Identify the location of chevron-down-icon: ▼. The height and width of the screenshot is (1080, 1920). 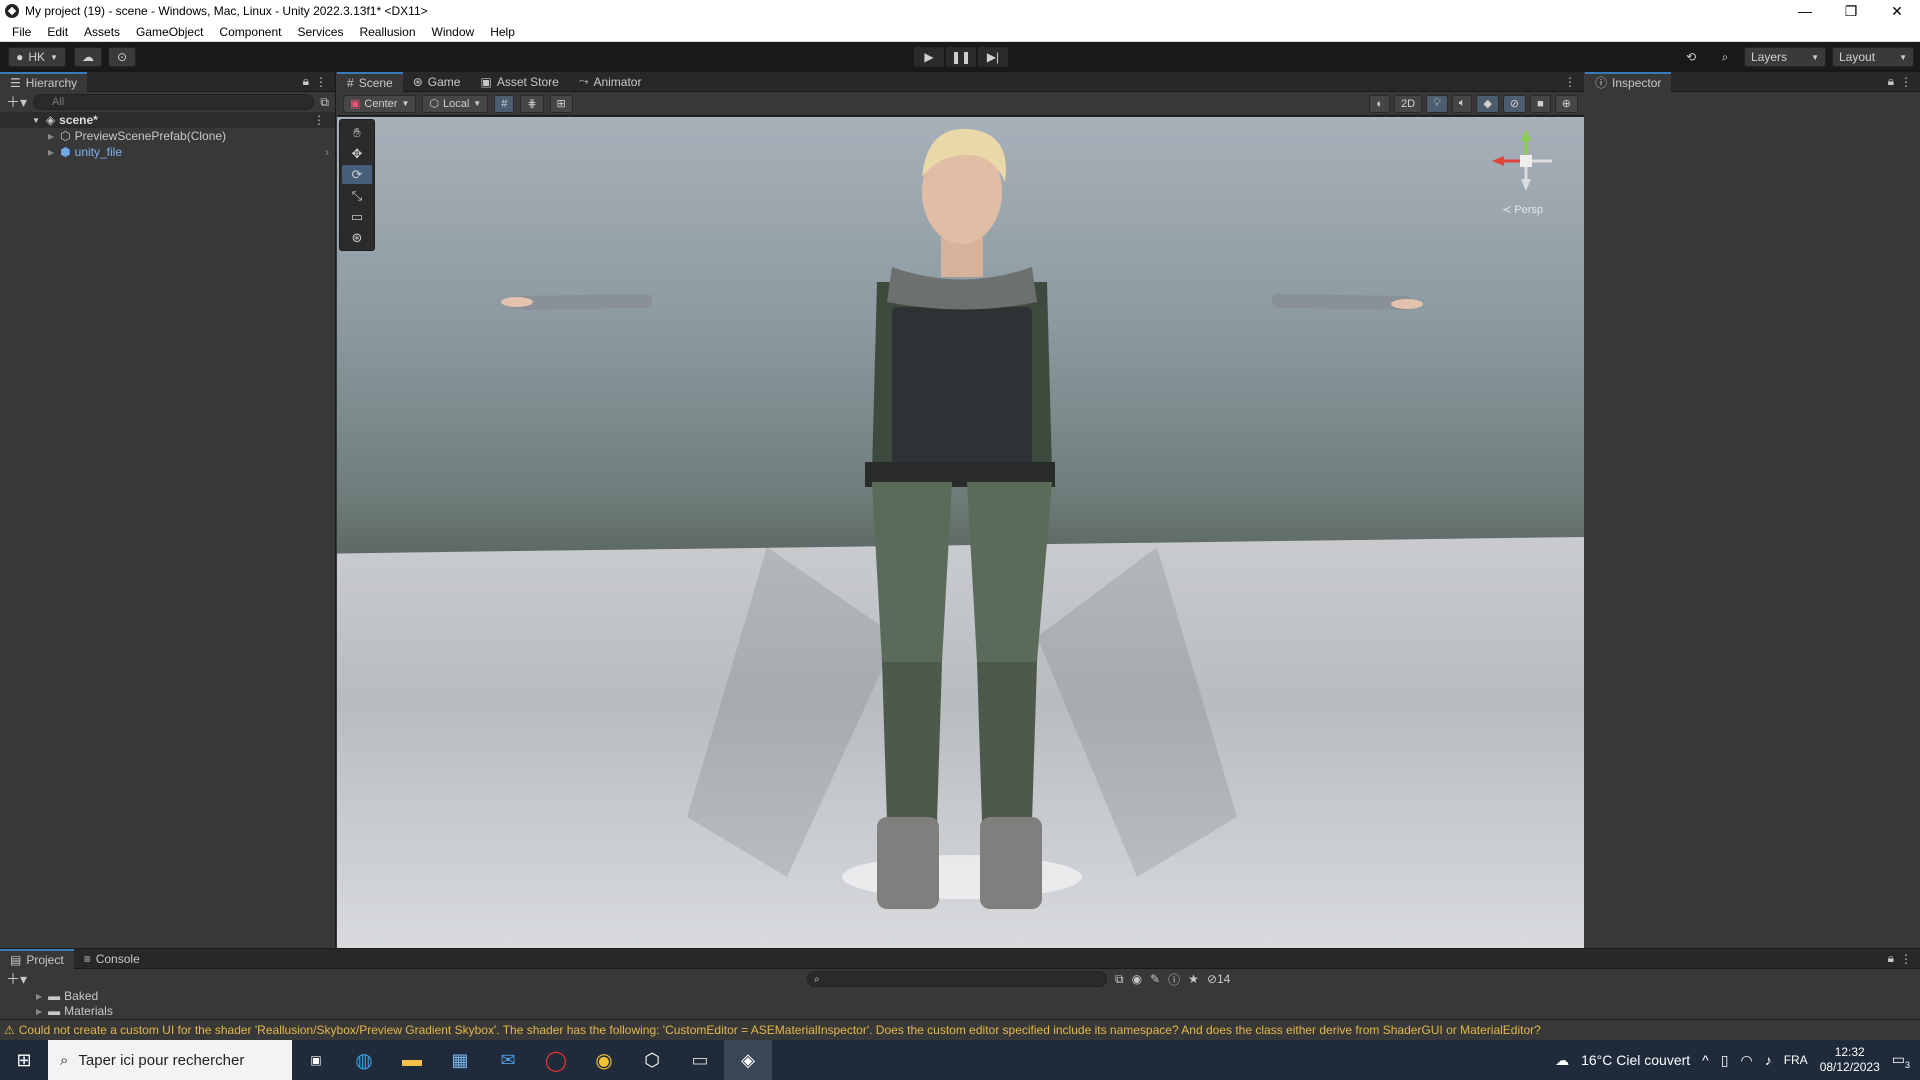
(1903, 57).